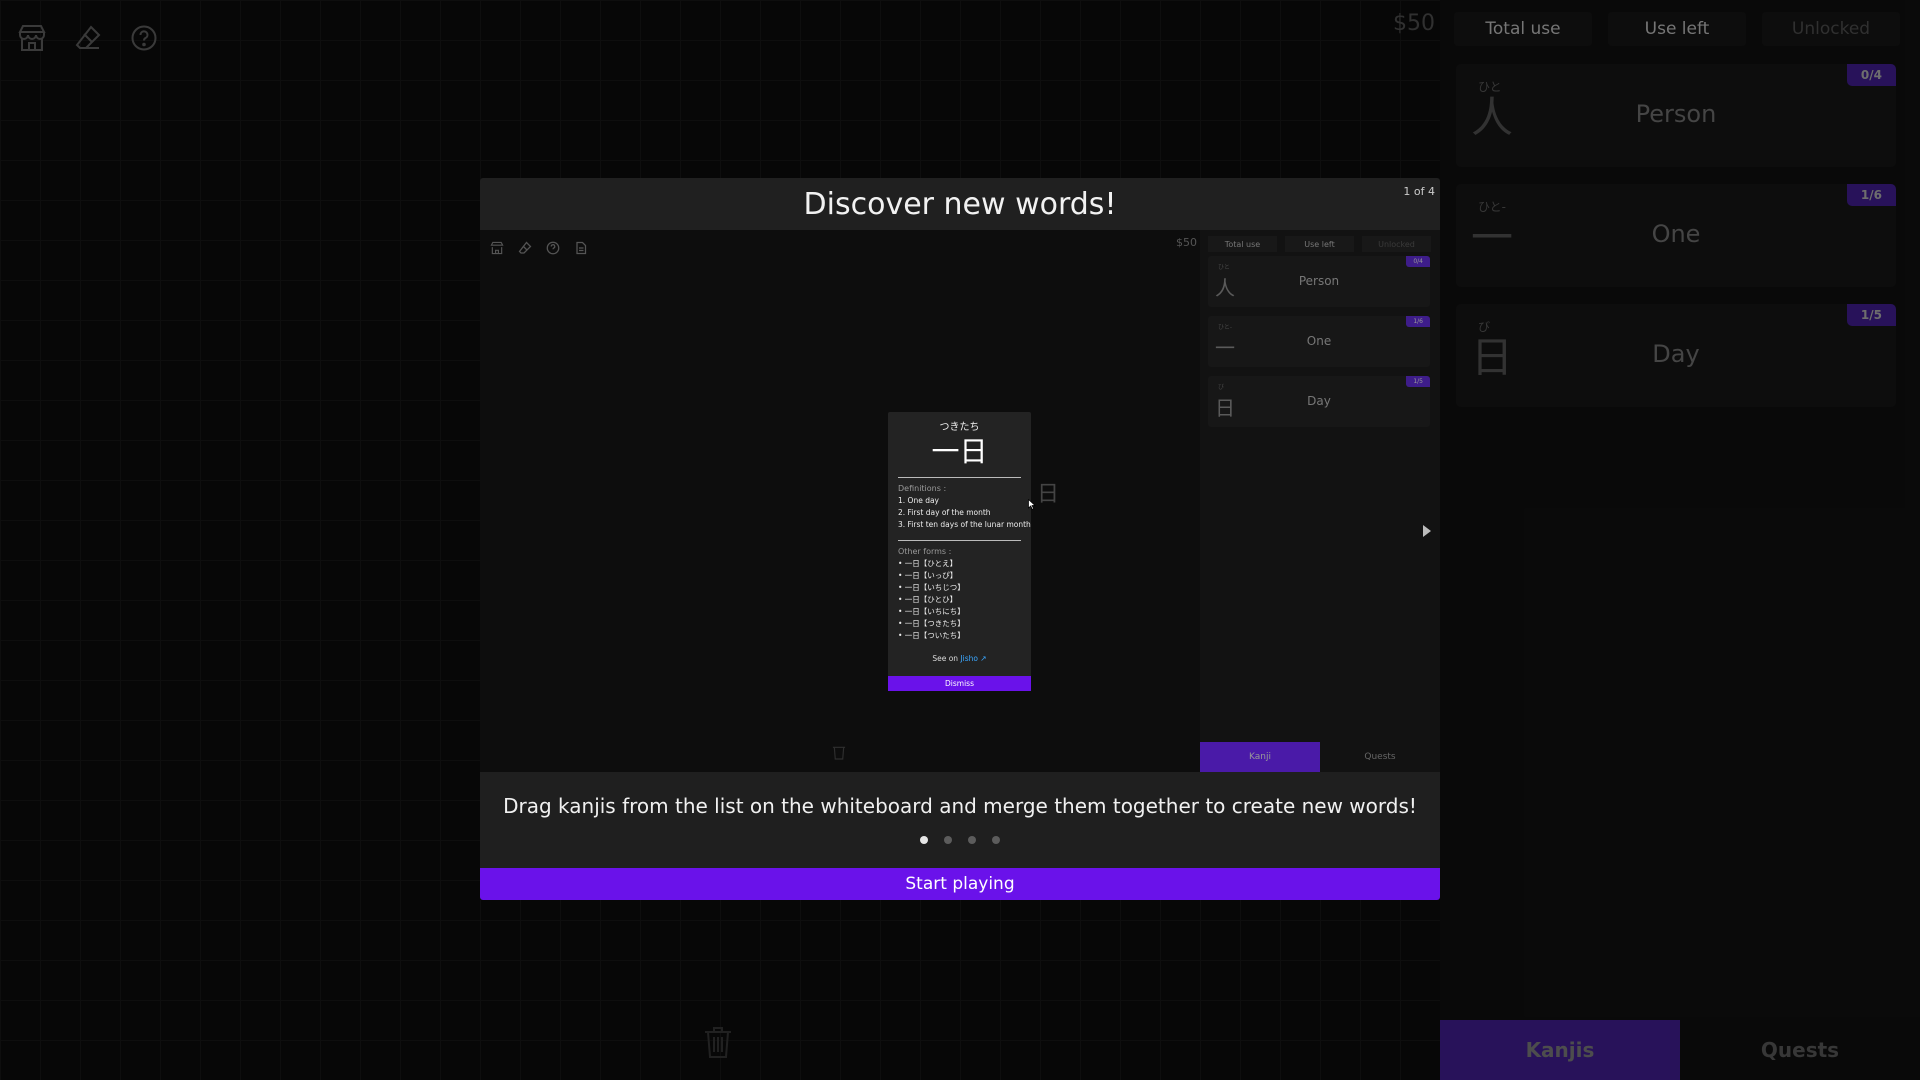  What do you see at coordinates (1048, 494) in the screenshot?
I see `preview-ghost-kanji: 日` at bounding box center [1048, 494].